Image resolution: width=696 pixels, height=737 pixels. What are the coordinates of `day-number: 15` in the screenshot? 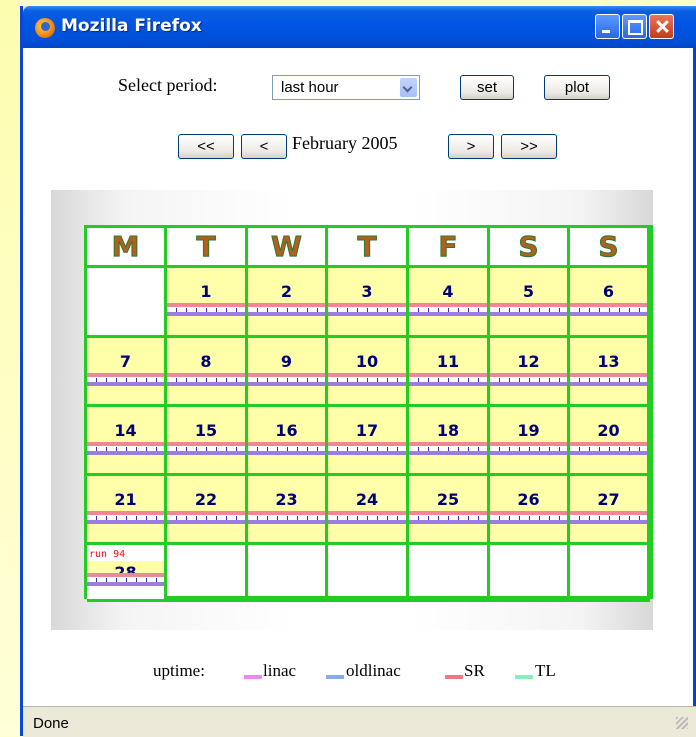 It's located at (206, 430).